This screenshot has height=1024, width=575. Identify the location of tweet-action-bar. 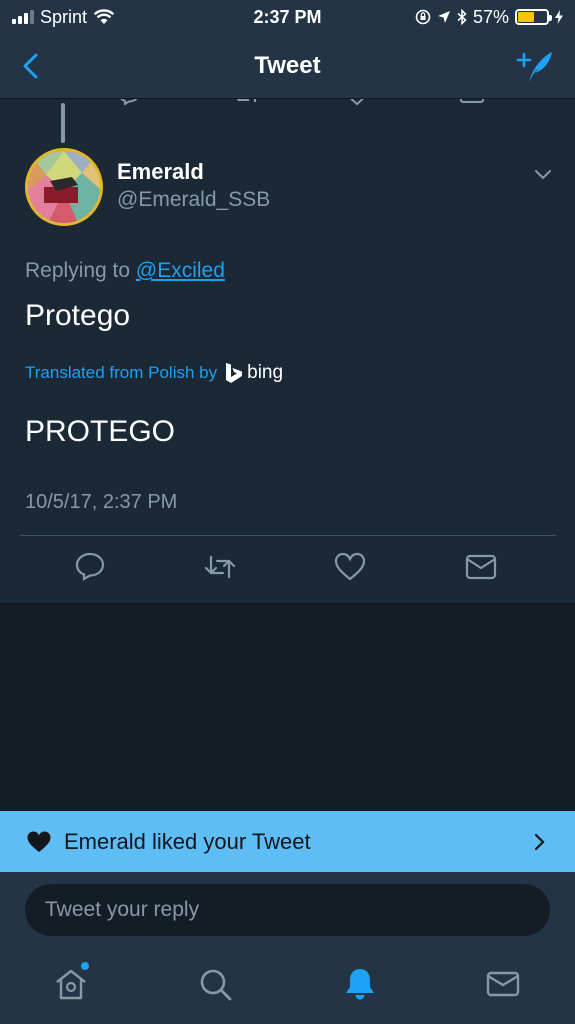
(287, 569).